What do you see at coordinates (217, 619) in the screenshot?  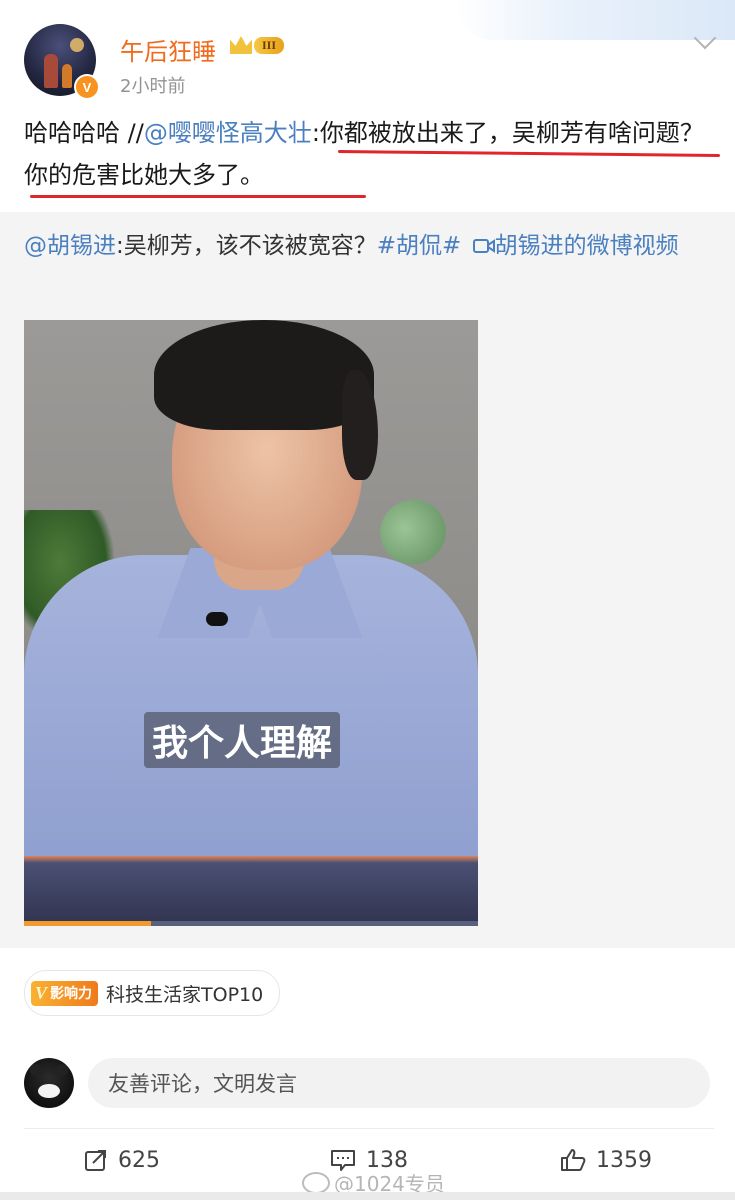 I see `lapel-mic` at bounding box center [217, 619].